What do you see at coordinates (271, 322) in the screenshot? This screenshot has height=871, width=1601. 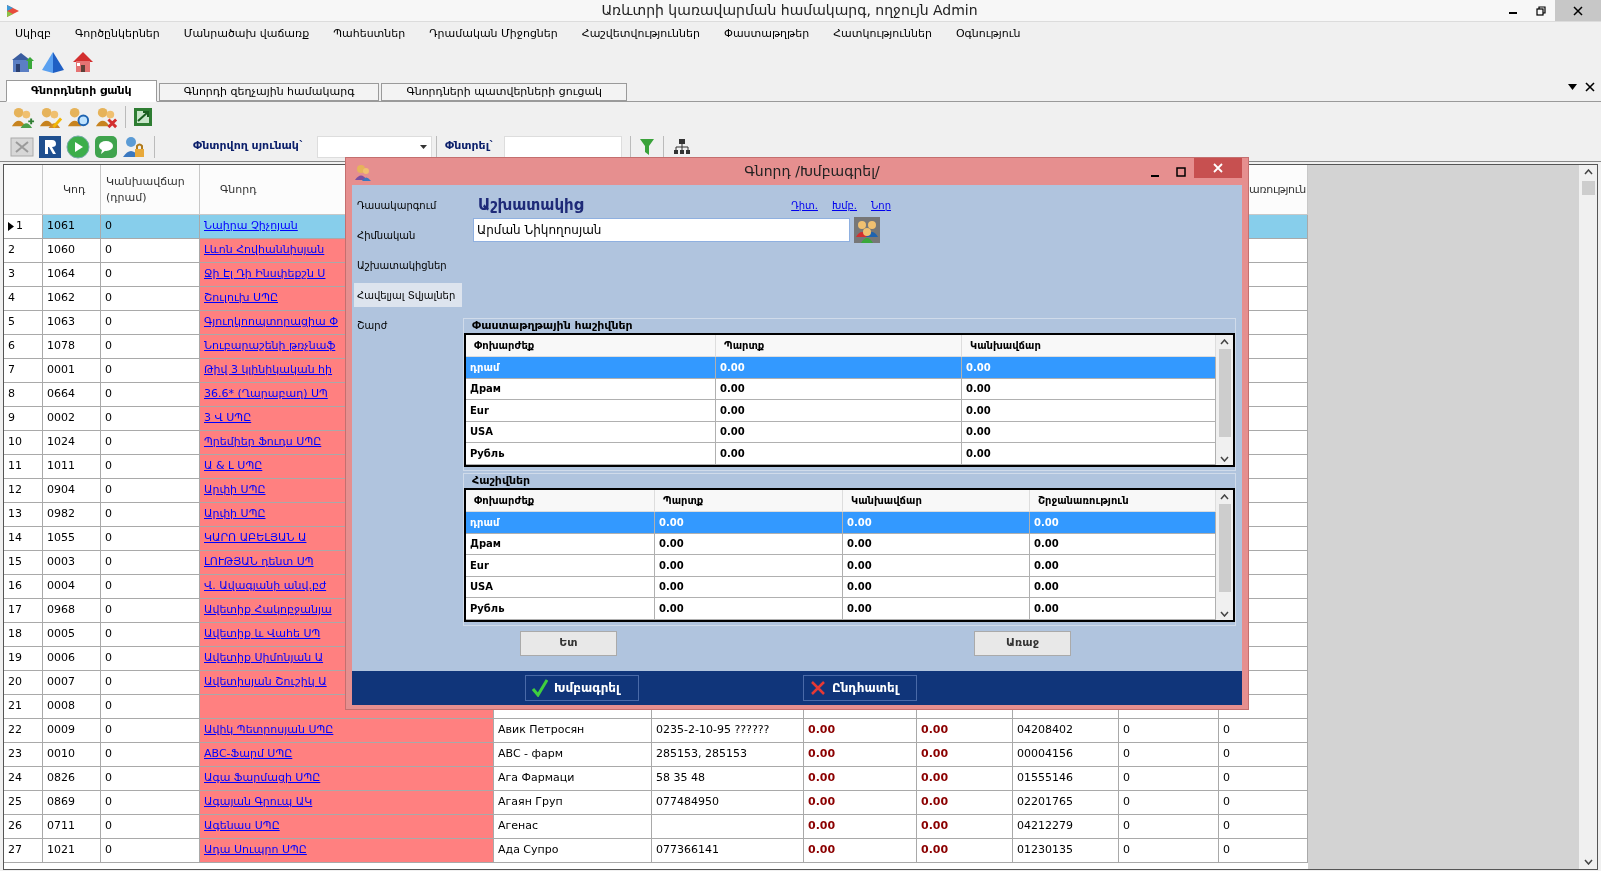 I see `customer-link: Գյուղկոոպտորացիա Փ` at bounding box center [271, 322].